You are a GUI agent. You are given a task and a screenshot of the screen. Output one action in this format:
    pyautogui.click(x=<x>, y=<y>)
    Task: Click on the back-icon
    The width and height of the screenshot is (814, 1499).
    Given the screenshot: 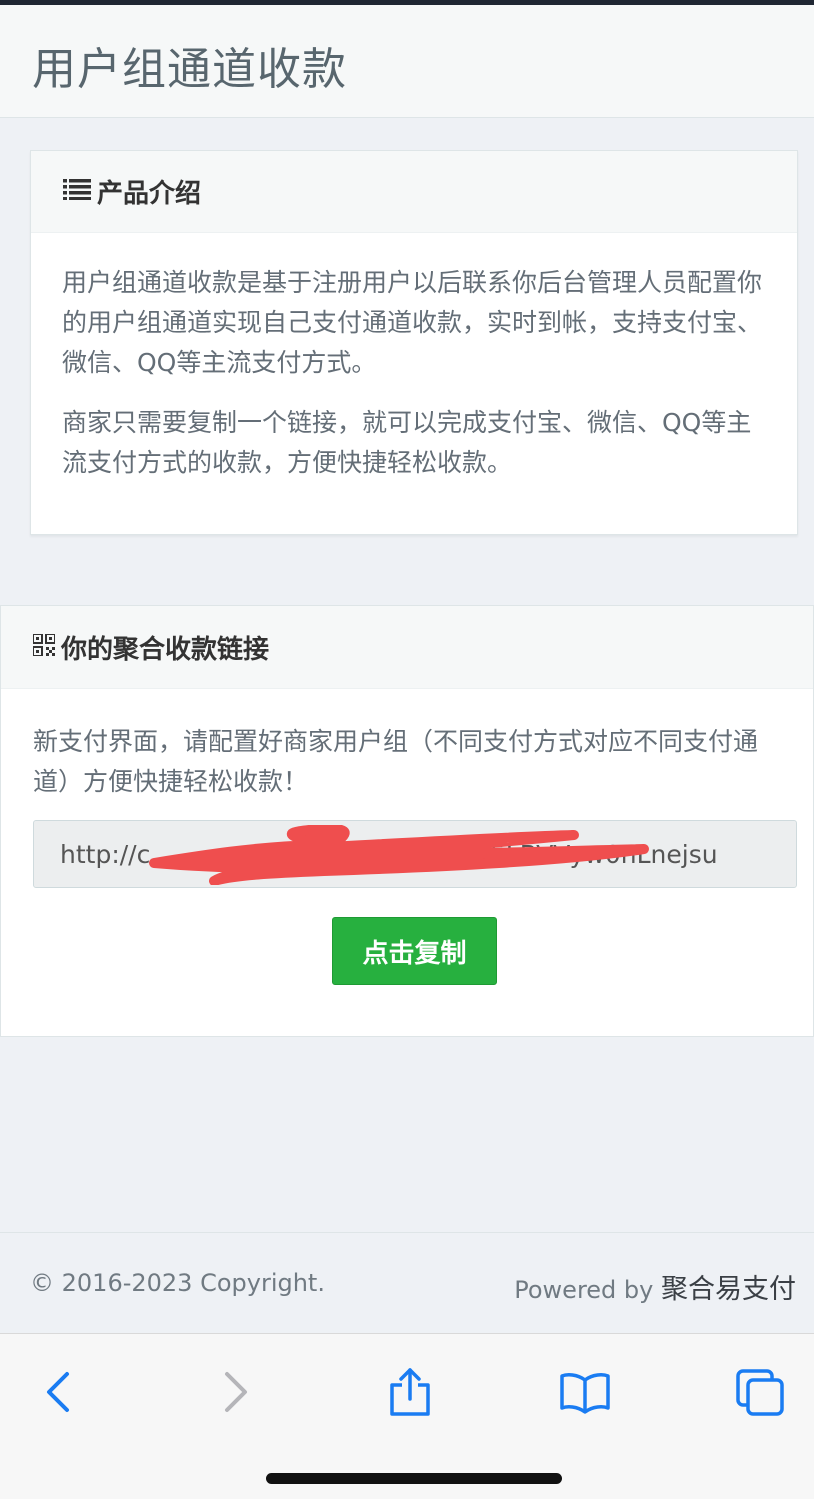 What is the action you would take?
    pyautogui.click(x=58, y=1392)
    